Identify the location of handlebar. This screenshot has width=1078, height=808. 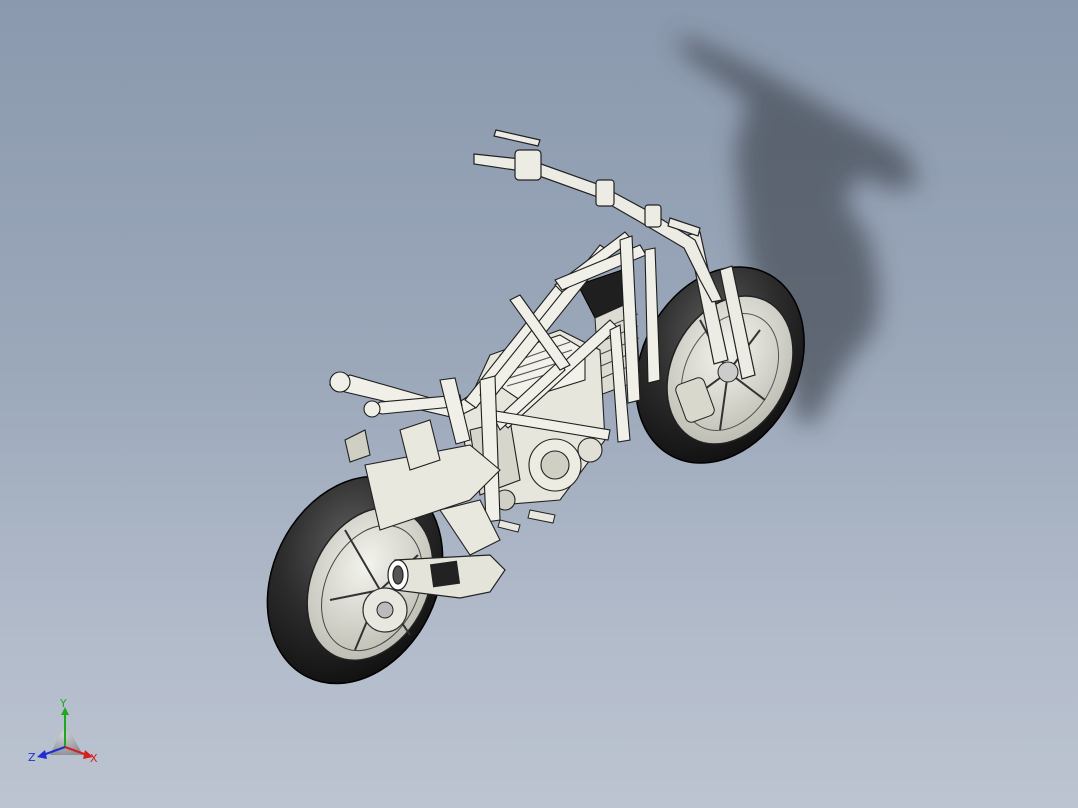
(598, 216).